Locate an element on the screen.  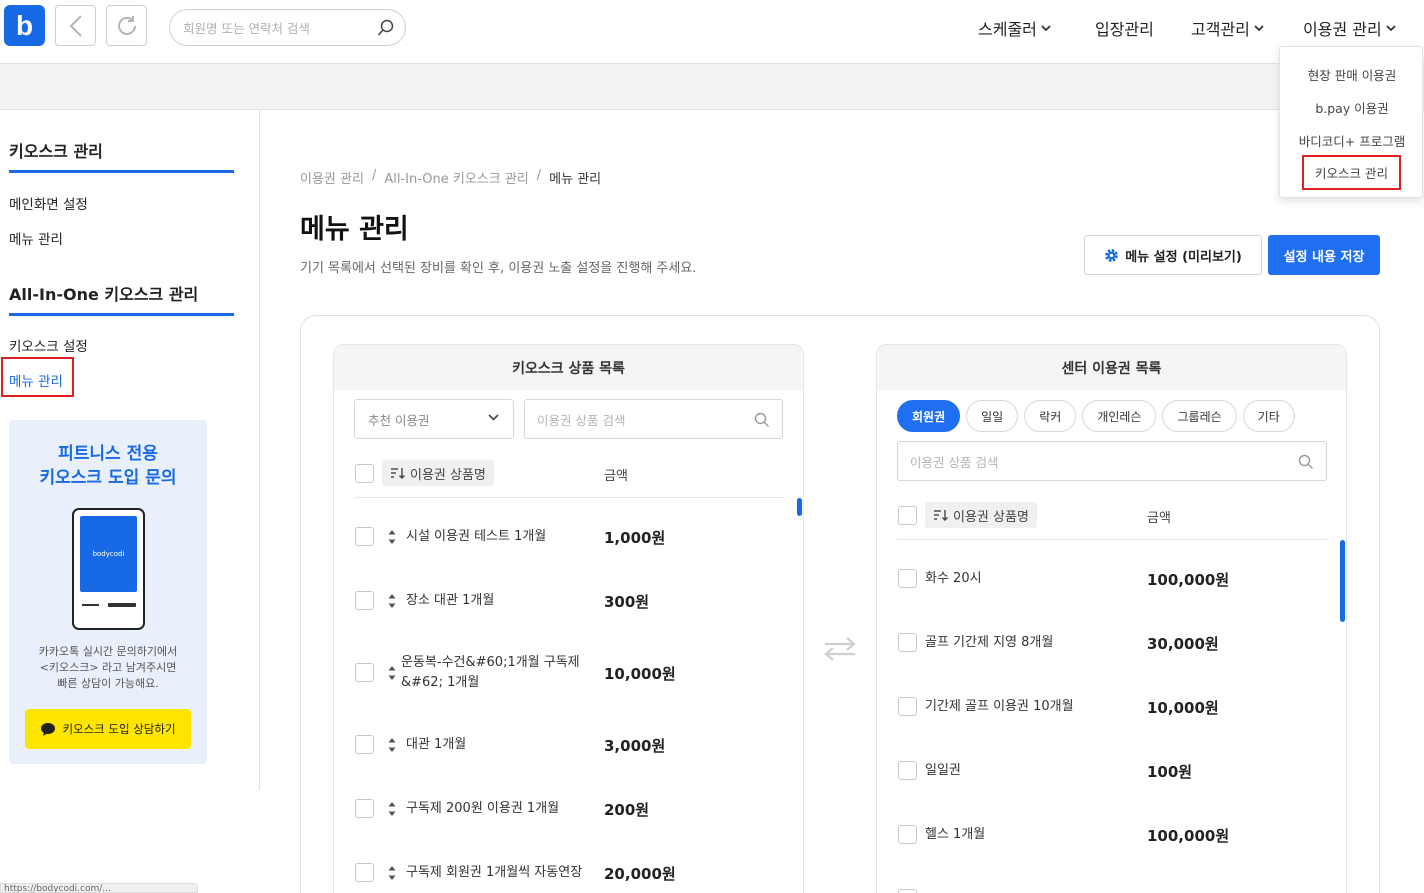
pass-name: 일일권 is located at coordinates (943, 770).